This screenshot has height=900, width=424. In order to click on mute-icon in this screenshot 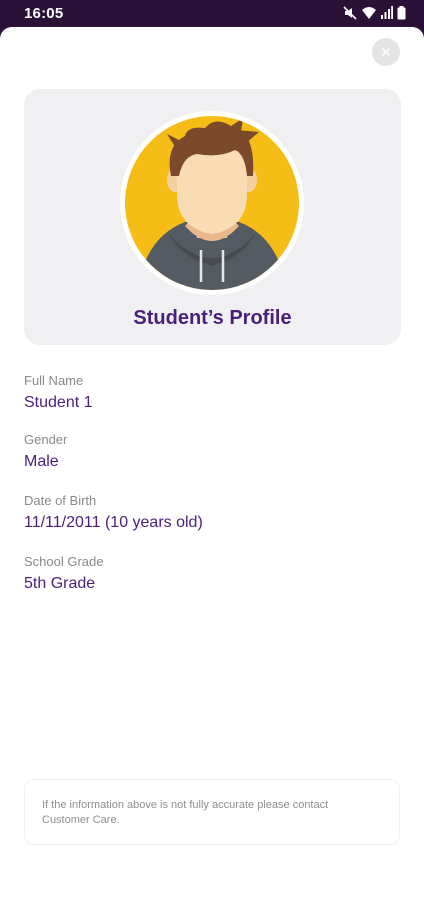, I will do `click(350, 13)`.